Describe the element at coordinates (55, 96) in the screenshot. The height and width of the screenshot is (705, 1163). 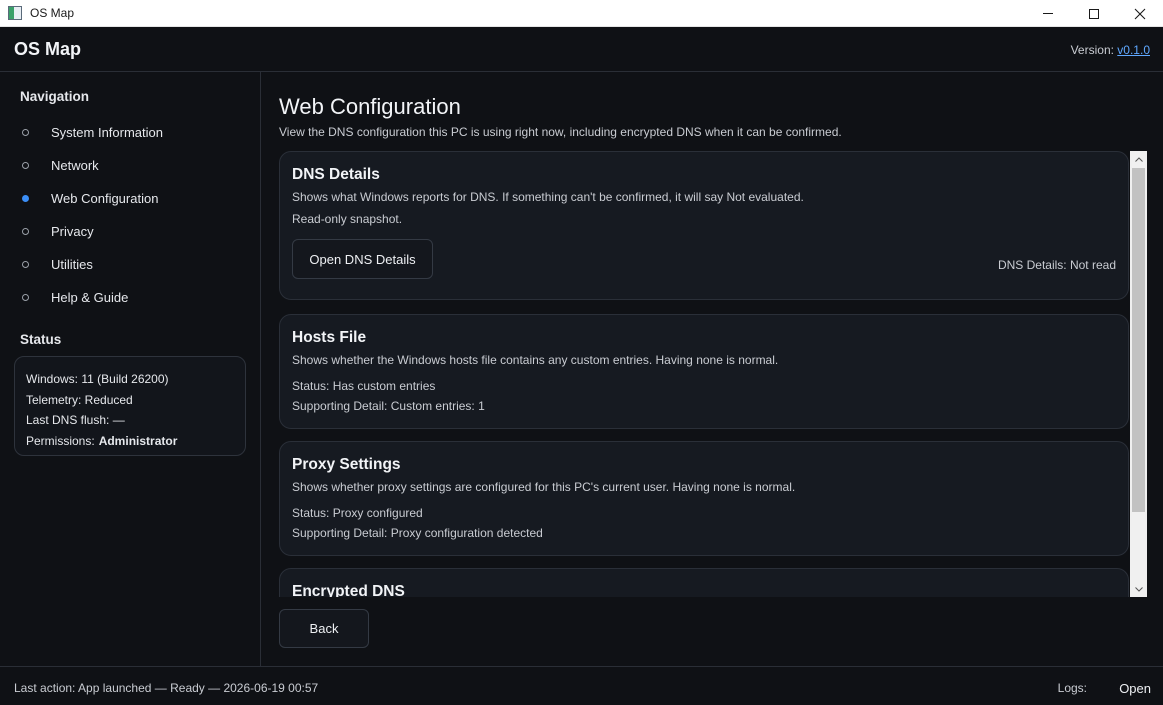
I see `navigation-heading: Navigation` at that location.